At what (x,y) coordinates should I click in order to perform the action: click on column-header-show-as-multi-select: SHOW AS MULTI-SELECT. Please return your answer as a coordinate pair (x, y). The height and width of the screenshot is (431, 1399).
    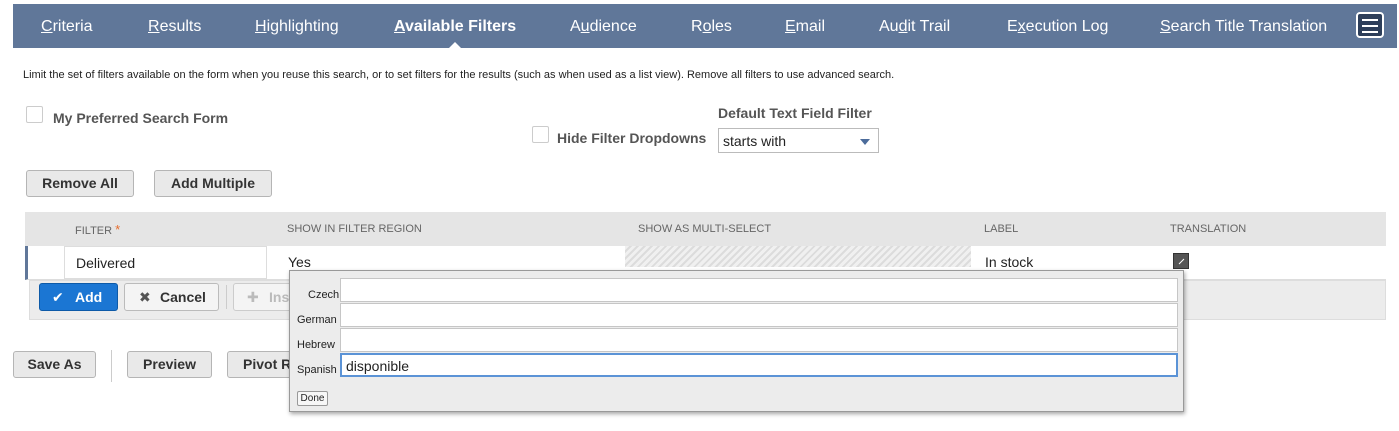
    Looking at the image, I should click on (705, 229).